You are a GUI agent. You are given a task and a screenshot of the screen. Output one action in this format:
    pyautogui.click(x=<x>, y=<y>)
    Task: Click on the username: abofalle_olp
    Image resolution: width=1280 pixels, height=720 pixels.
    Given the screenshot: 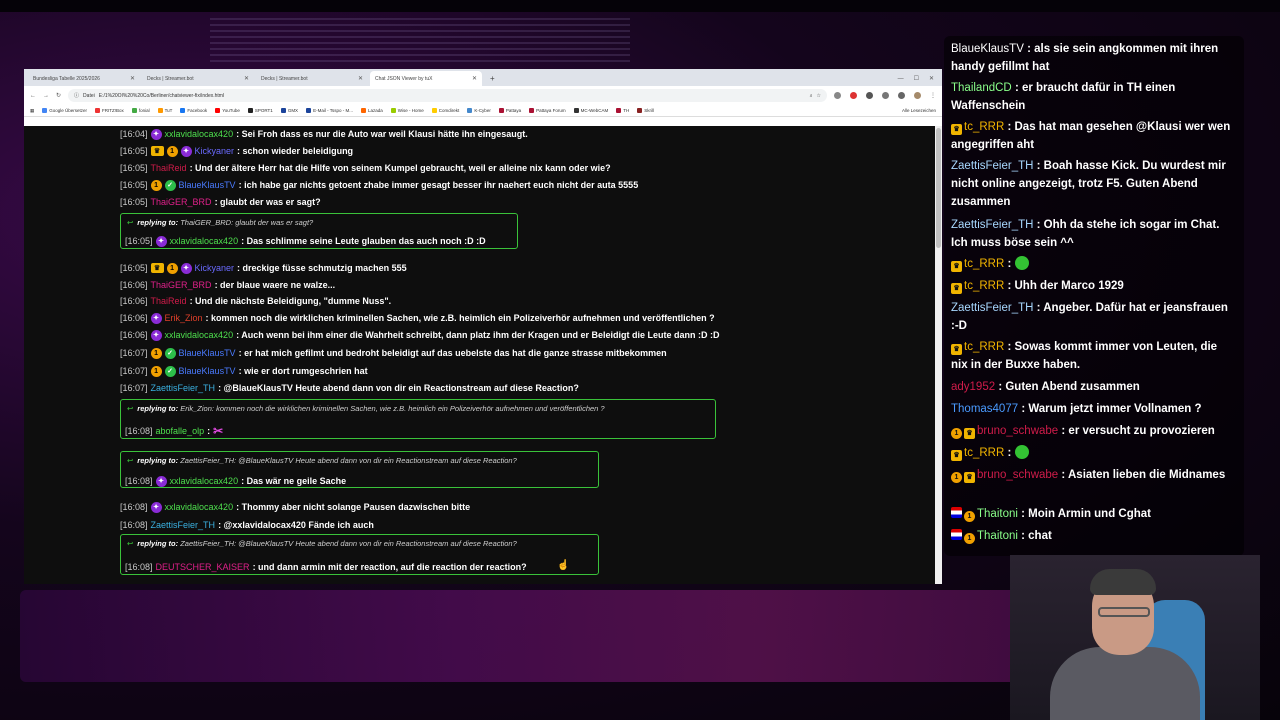 What is the action you would take?
    pyautogui.click(x=180, y=431)
    